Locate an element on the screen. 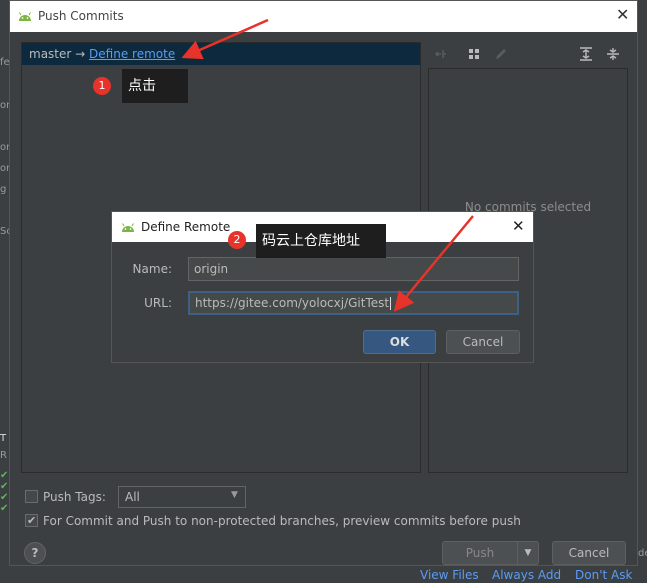  expand-all-icon is located at coordinates (586, 54).